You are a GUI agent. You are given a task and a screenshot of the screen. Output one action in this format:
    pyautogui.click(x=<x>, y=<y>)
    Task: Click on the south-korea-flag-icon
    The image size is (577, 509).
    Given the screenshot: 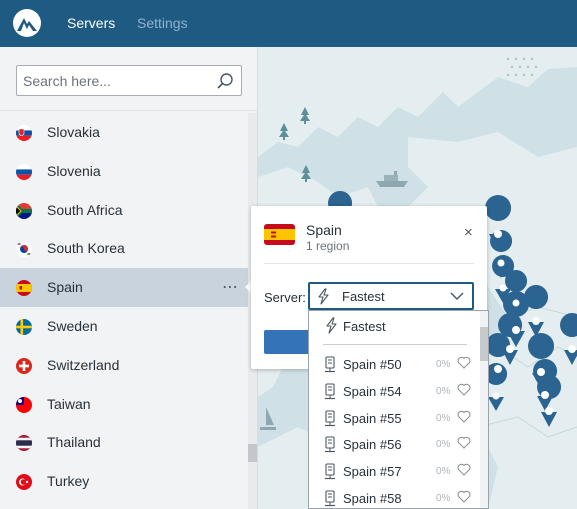 What is the action you would take?
    pyautogui.click(x=24, y=249)
    